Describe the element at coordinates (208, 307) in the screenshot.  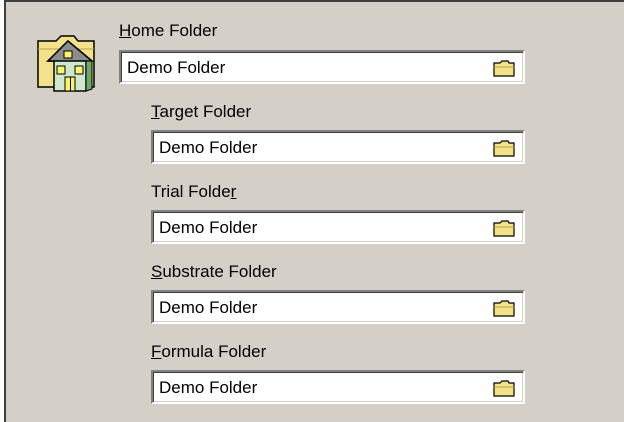
I see `substrate-folder-value: Demo Folder` at that location.